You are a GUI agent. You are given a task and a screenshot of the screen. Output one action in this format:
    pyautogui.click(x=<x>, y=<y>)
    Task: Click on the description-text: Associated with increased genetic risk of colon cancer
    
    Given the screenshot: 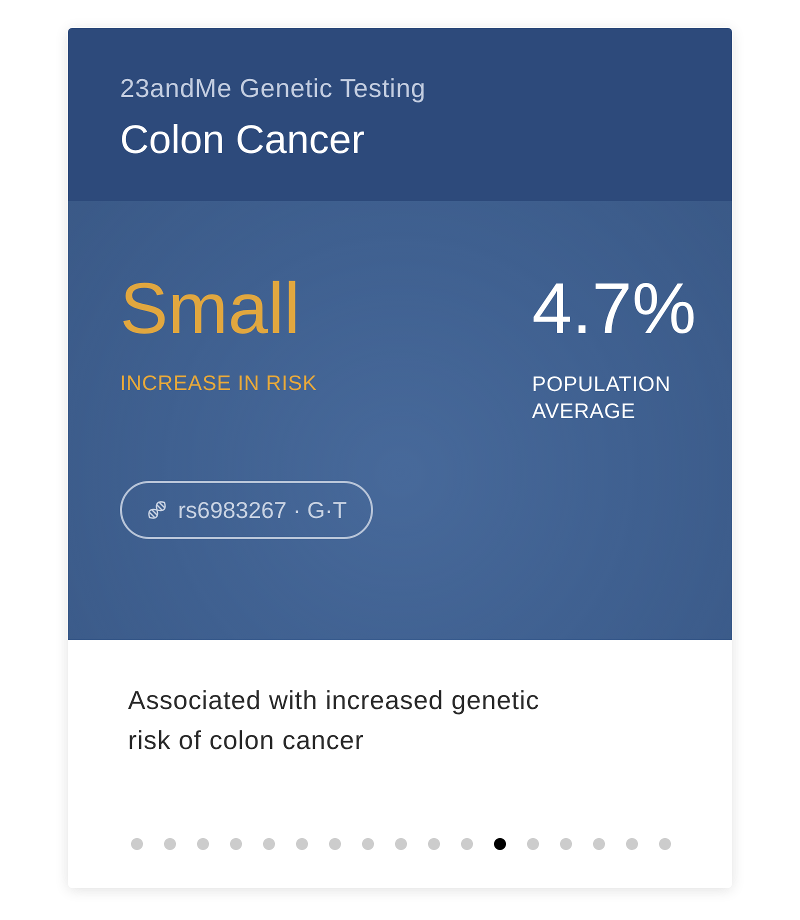 What is the action you would take?
    pyautogui.click(x=334, y=720)
    